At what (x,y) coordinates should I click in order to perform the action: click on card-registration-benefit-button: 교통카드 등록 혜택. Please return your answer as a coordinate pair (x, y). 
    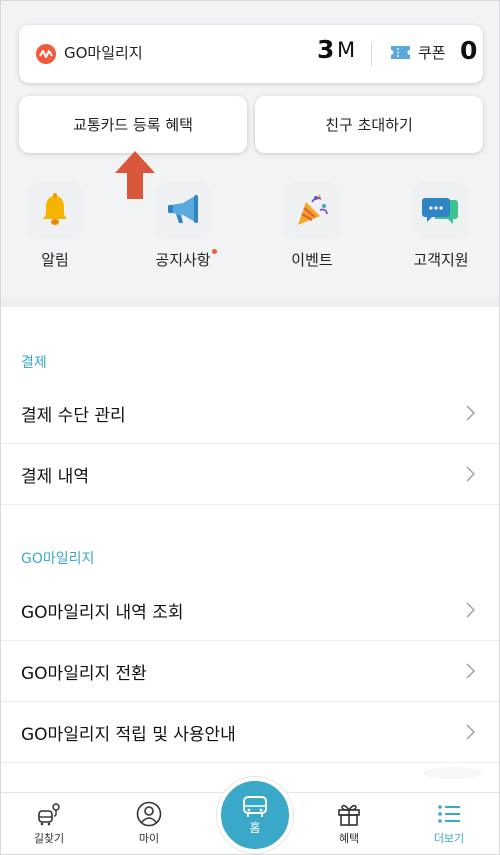
    Looking at the image, I should click on (133, 124).